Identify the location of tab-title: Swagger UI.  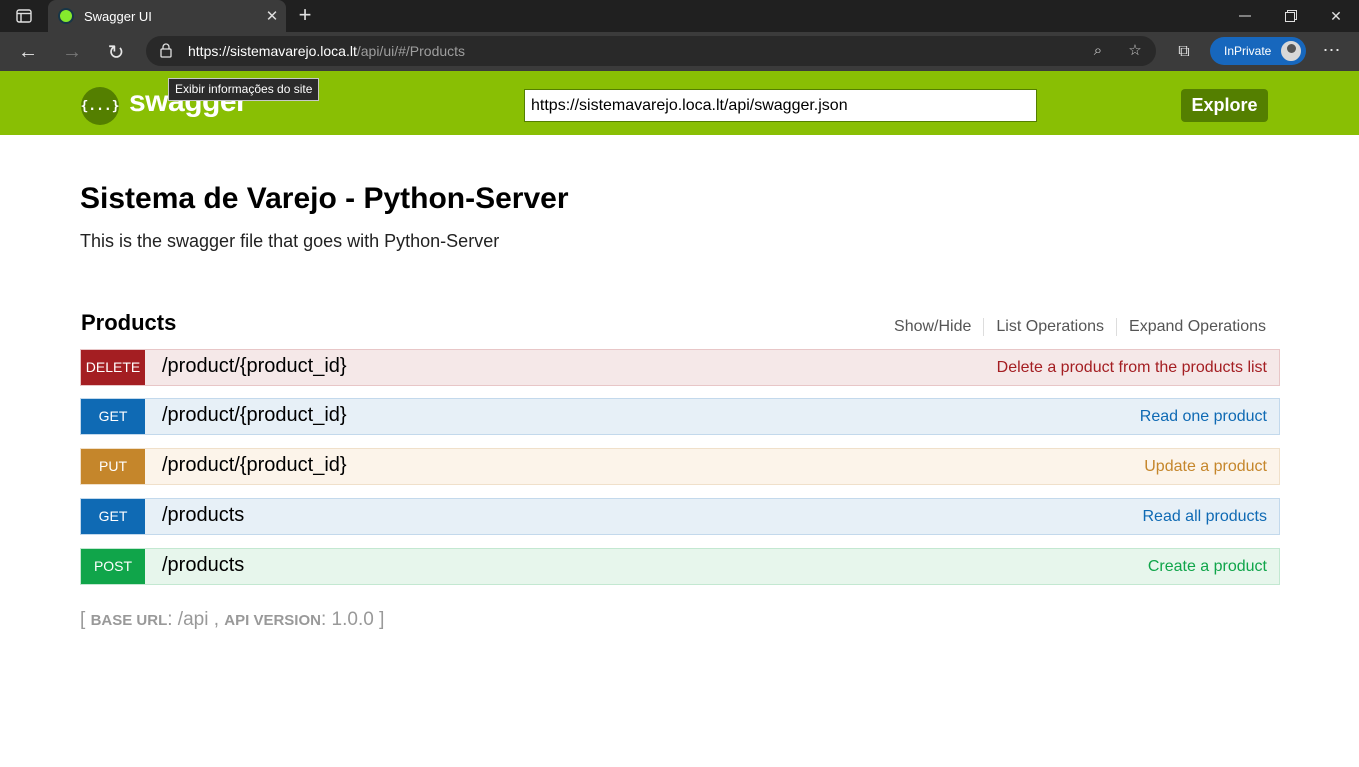
(118, 16).